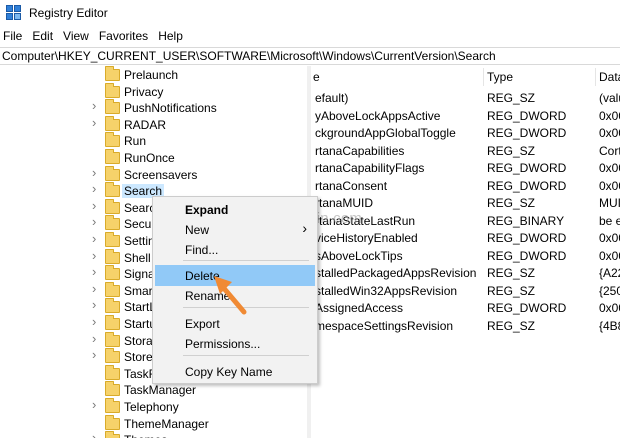  What do you see at coordinates (384, 325) in the screenshot?
I see `value-name: mespaceSettingsRevision` at bounding box center [384, 325].